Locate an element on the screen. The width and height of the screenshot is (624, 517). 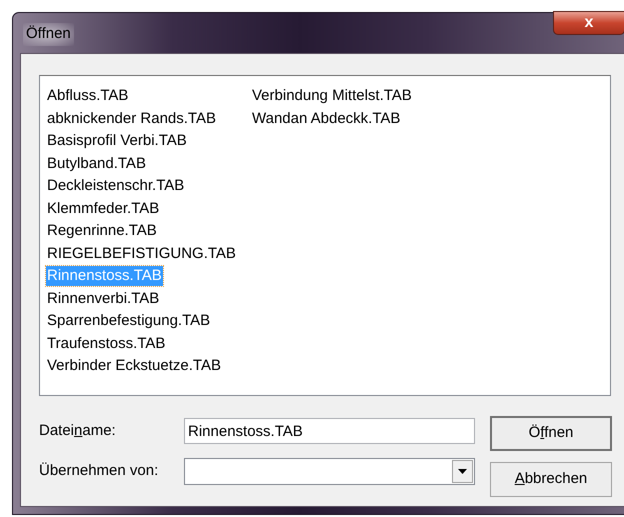
filename-field: Rinnenstoss.TAB is located at coordinates (329, 431).